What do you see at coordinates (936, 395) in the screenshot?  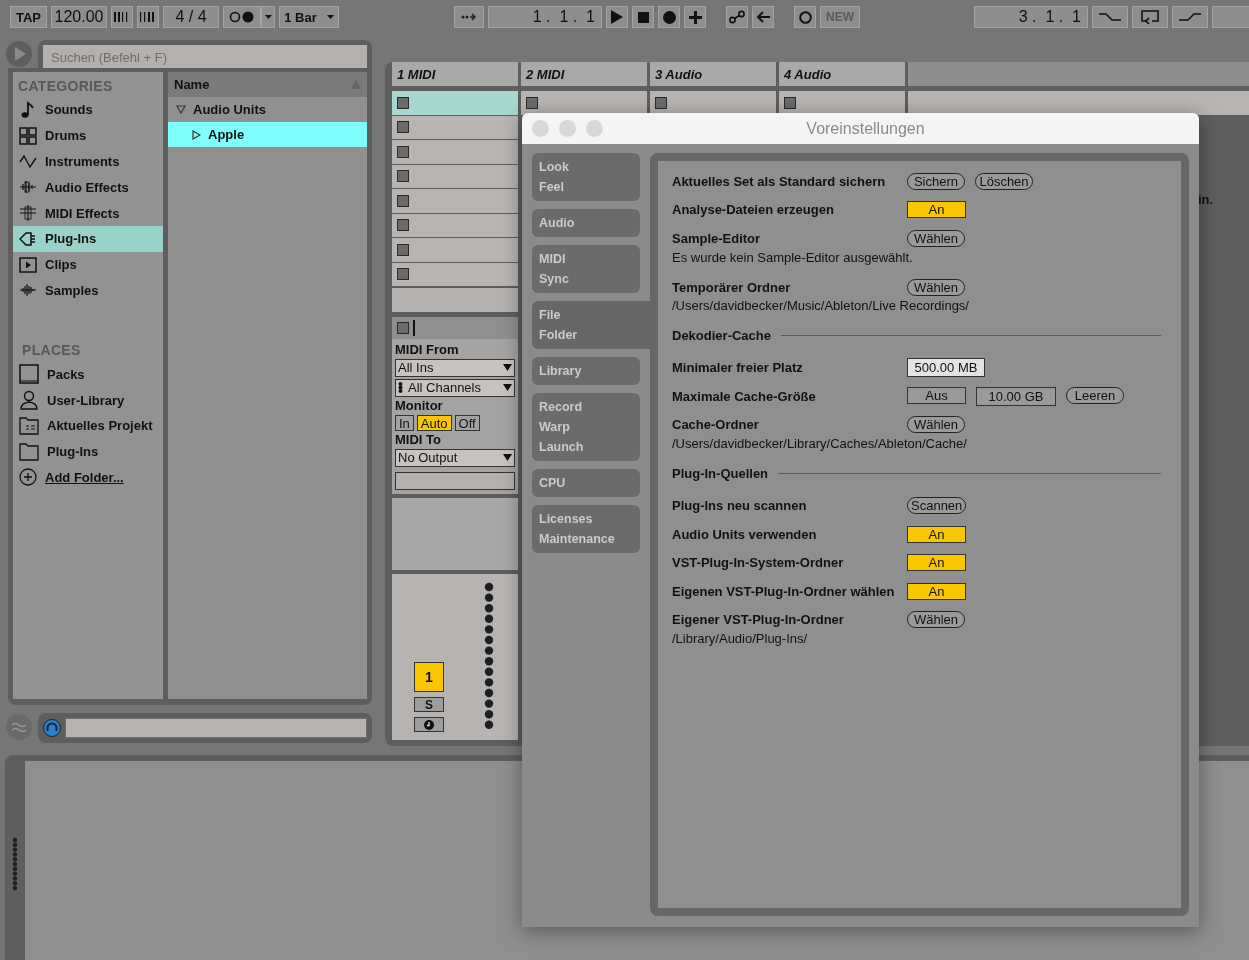 I see `toggle-button: Aus` at bounding box center [936, 395].